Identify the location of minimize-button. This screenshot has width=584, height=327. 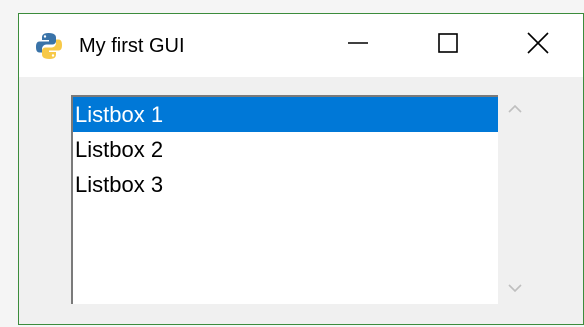
(358, 45).